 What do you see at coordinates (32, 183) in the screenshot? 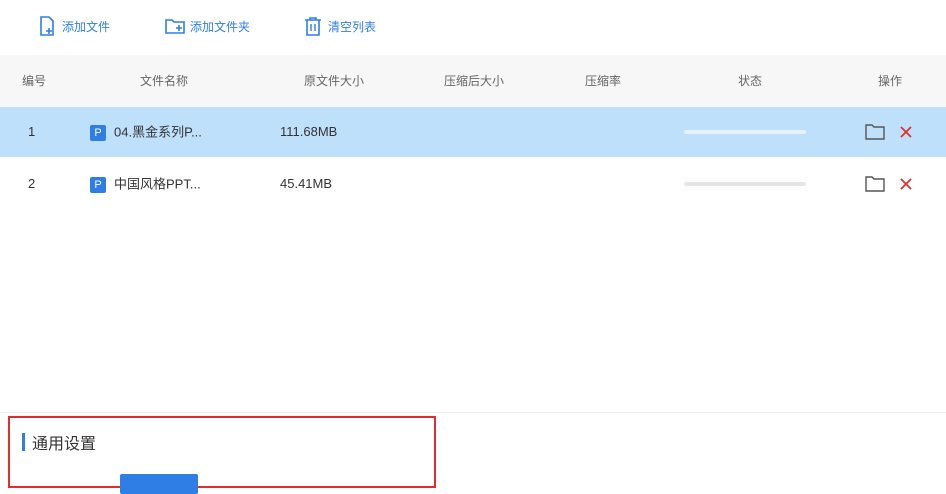
I see `row-index: 2` at bounding box center [32, 183].